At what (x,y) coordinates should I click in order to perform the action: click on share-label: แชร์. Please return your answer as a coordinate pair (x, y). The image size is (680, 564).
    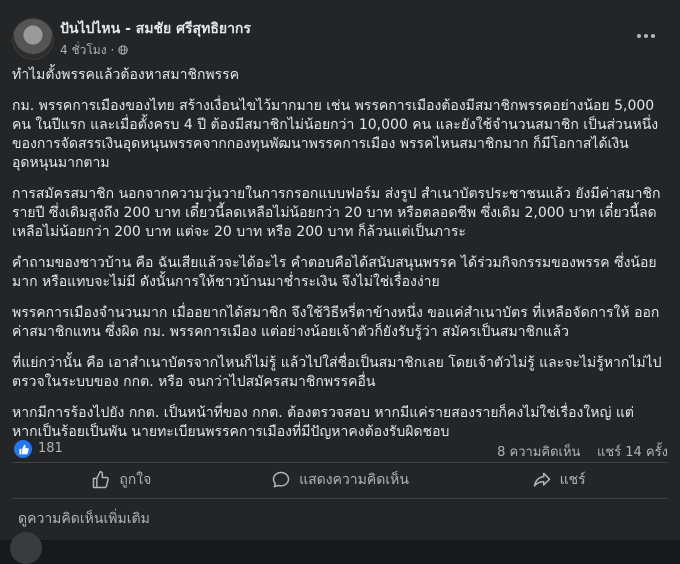
    Looking at the image, I should click on (572, 480).